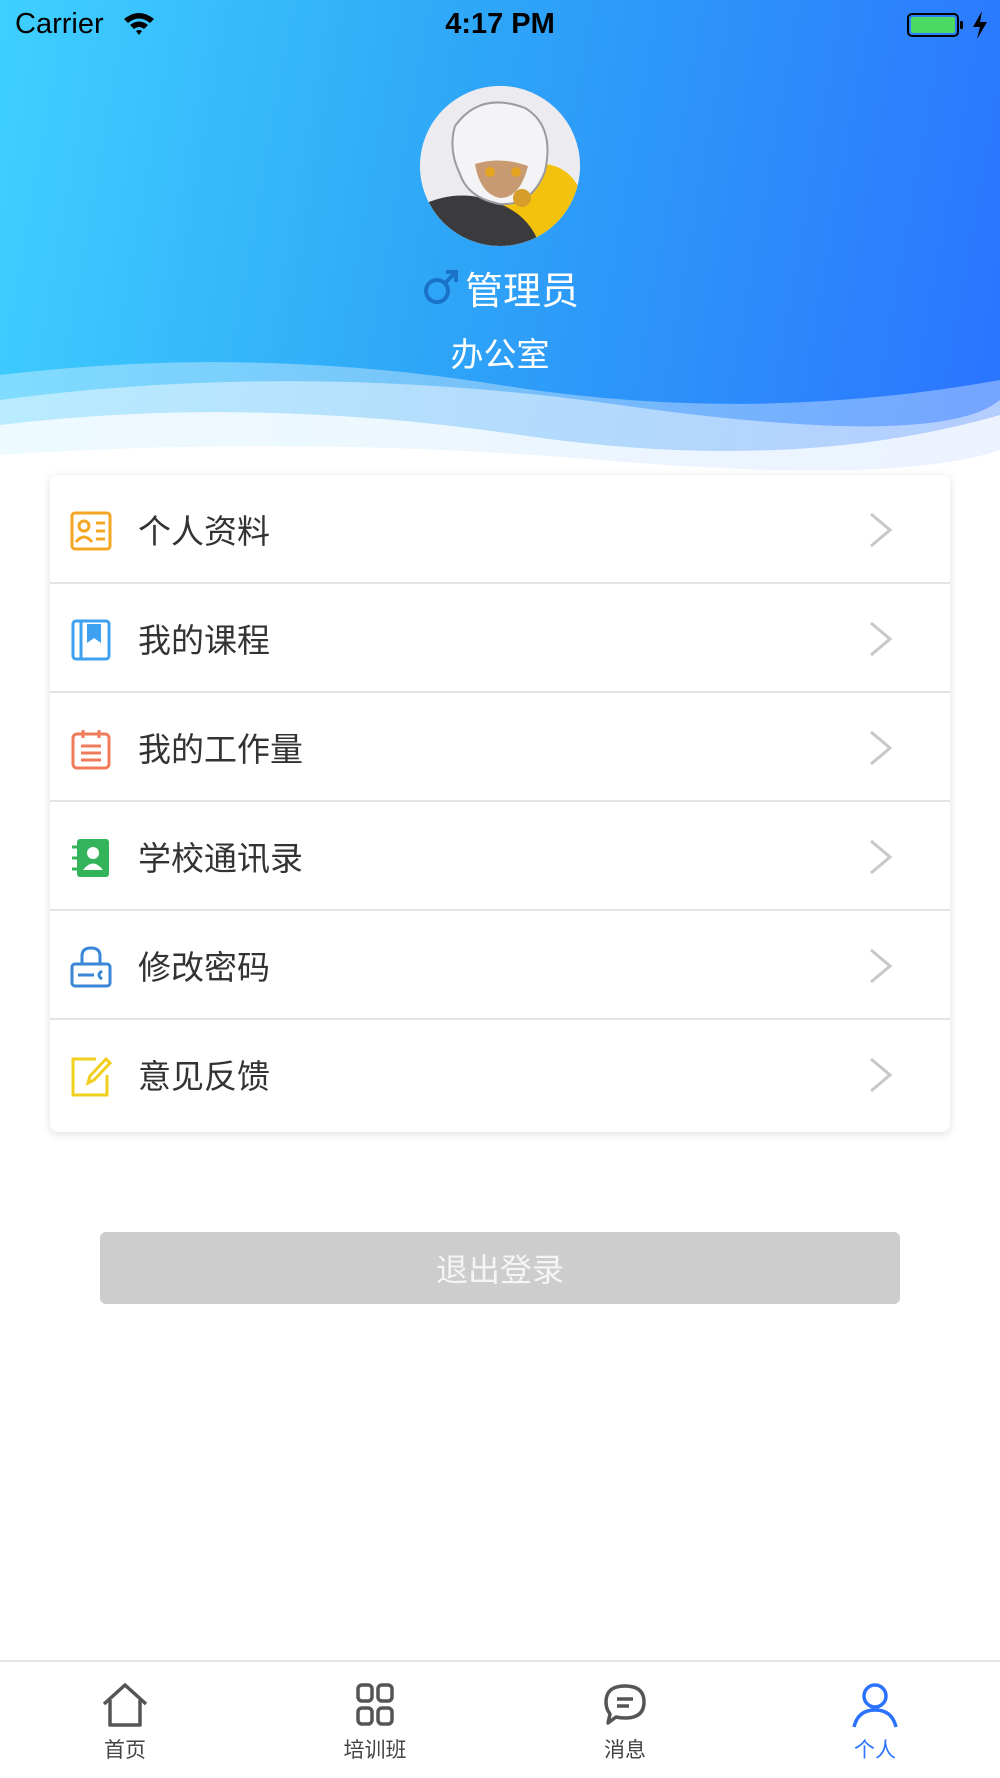 The width and height of the screenshot is (1000, 1778). I want to click on lock-icon, so click(91, 967).